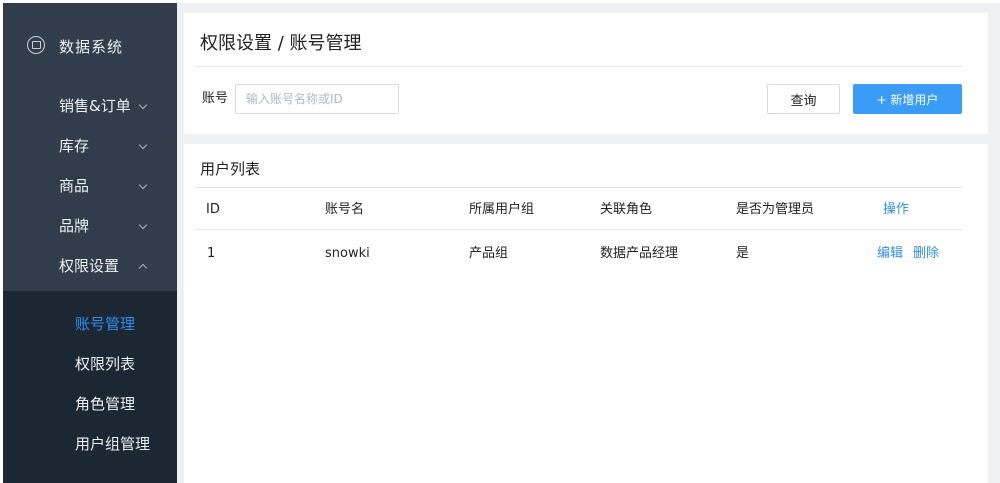 The width and height of the screenshot is (1000, 483). What do you see at coordinates (105, 404) in the screenshot?
I see `submenu-item-label: 角色管理` at bounding box center [105, 404].